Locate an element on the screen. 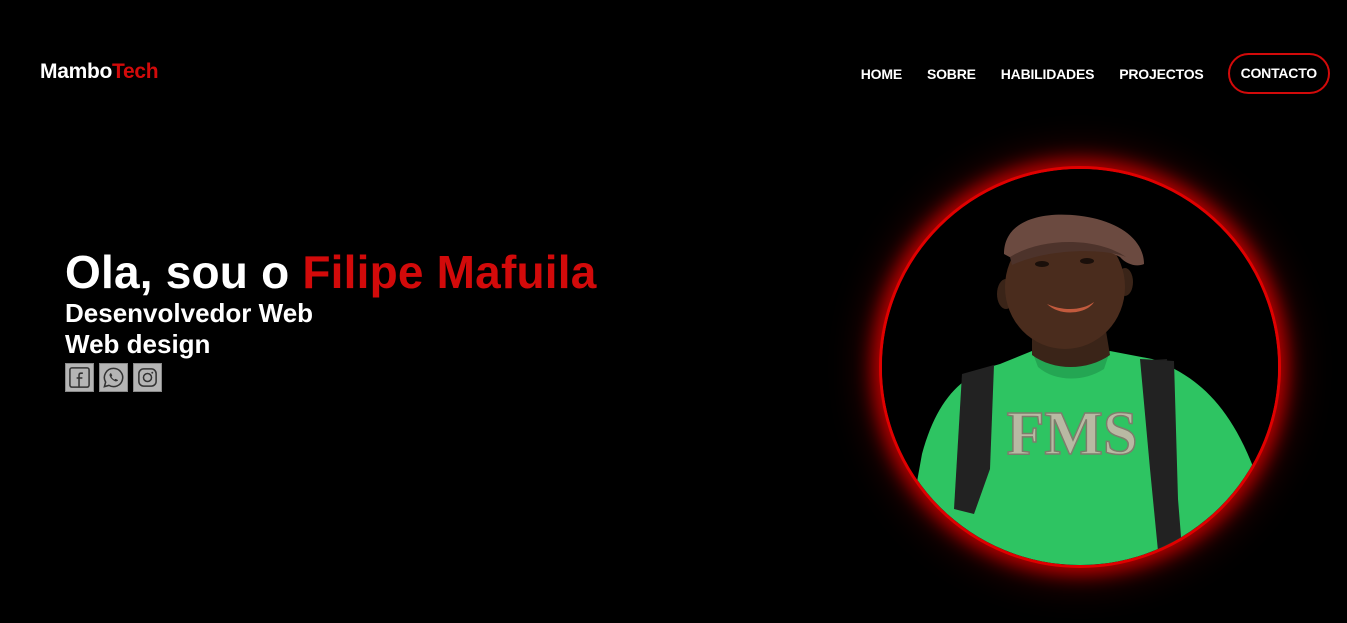 The width and height of the screenshot is (1347, 623). nav-link-sobre: SOBRE is located at coordinates (951, 74).